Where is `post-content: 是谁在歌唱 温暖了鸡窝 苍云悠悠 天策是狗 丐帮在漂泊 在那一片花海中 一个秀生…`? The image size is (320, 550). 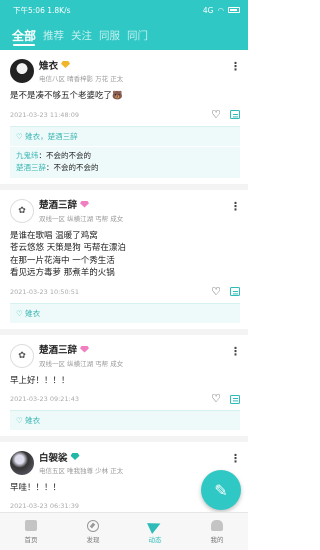 post-content: 是谁在歌唱 温暖了鸡窝 苍云悠悠 天策是狗 丐帮在漂泊 在那一片花海中 一个秀生… is located at coordinates (125, 255).